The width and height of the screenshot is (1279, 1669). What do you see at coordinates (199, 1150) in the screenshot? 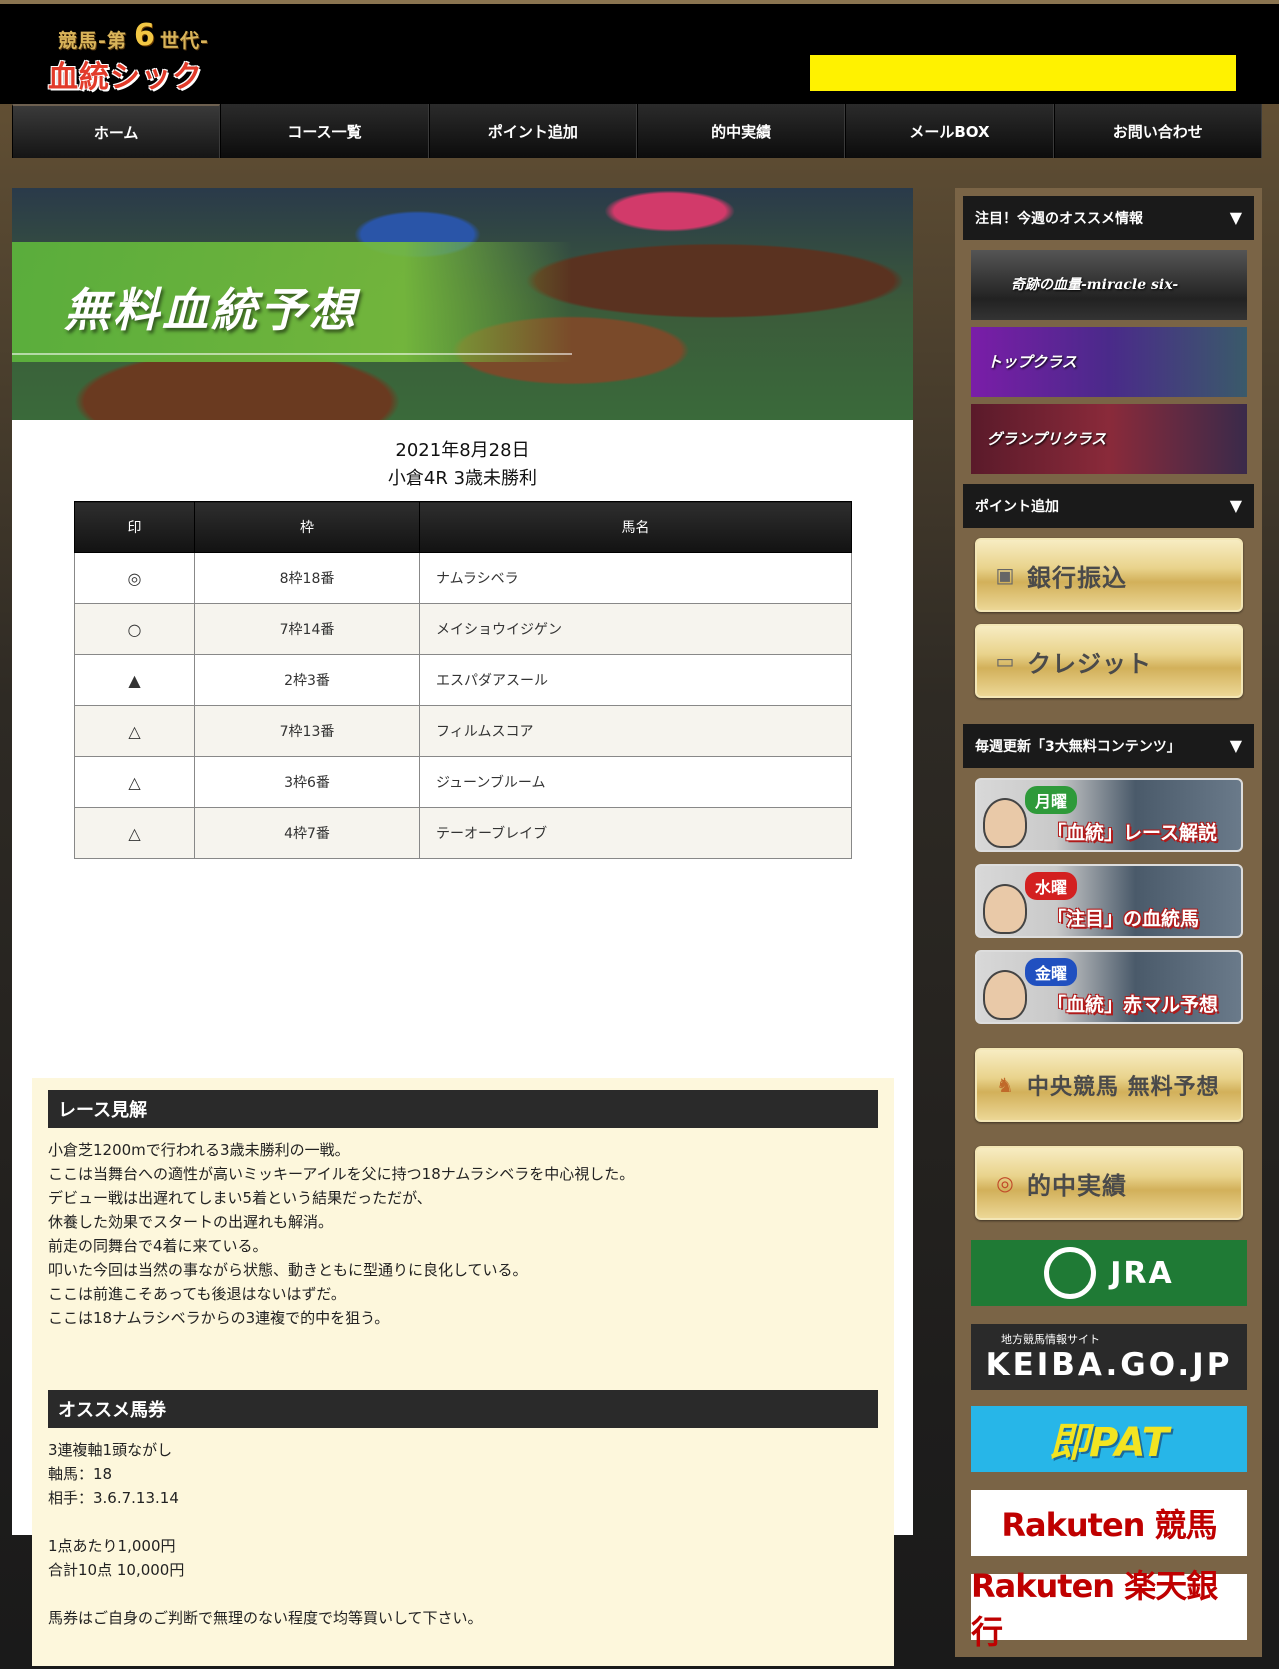
I see `analysis-line: 小倉芝1200mで行われる3歳未勝利の一戦。` at bounding box center [199, 1150].